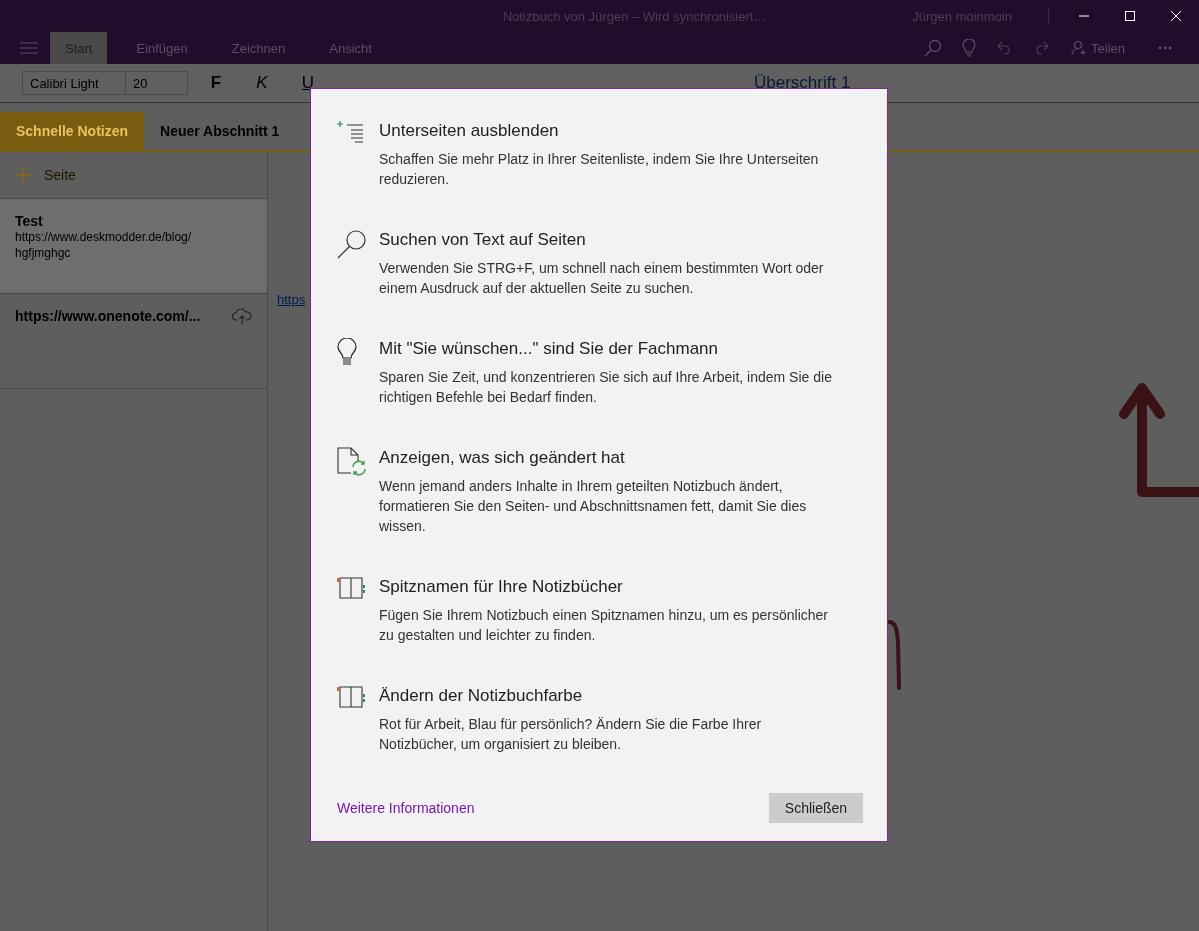  I want to click on feature-title: Unterseiten ausblenden, so click(469, 131).